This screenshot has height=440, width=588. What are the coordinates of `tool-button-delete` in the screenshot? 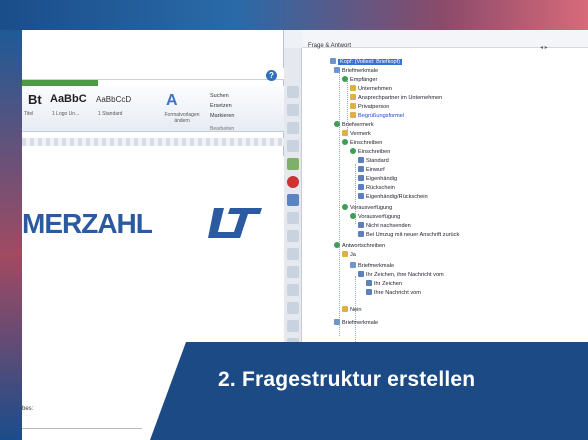 It's located at (293, 182).